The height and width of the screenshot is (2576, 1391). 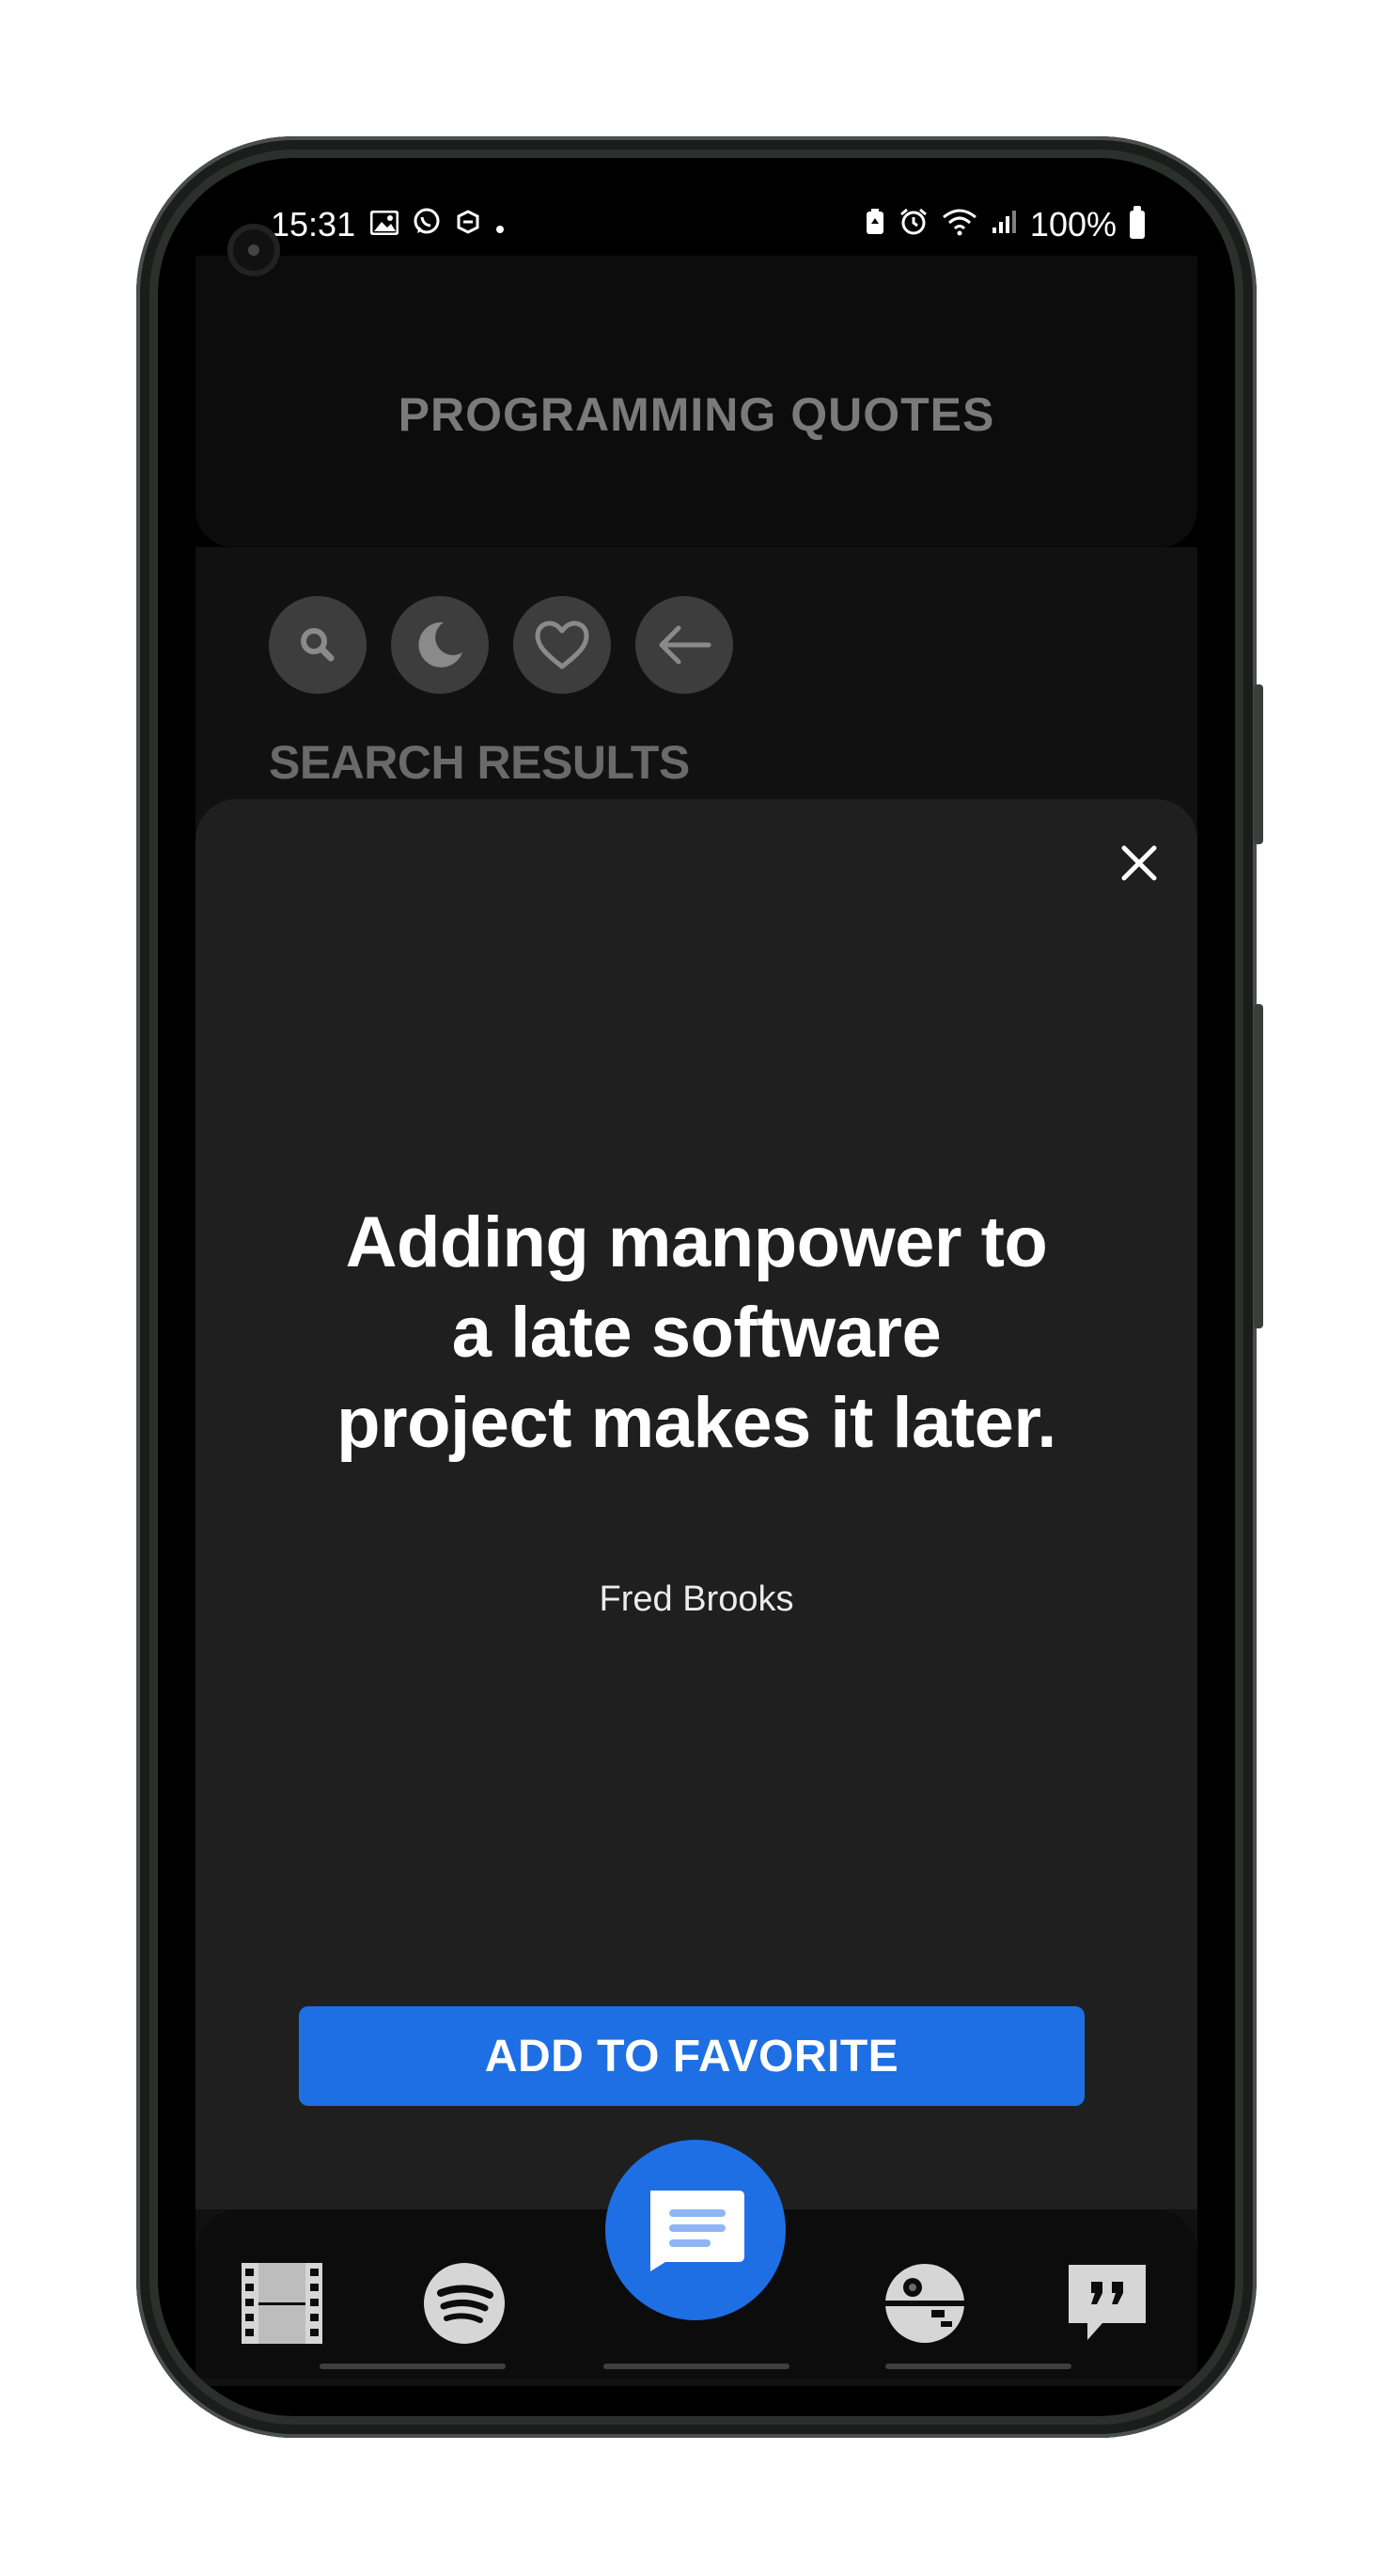 What do you see at coordinates (692, 2056) in the screenshot?
I see `add-to-favorite-button: ADD TO FAVORITE` at bounding box center [692, 2056].